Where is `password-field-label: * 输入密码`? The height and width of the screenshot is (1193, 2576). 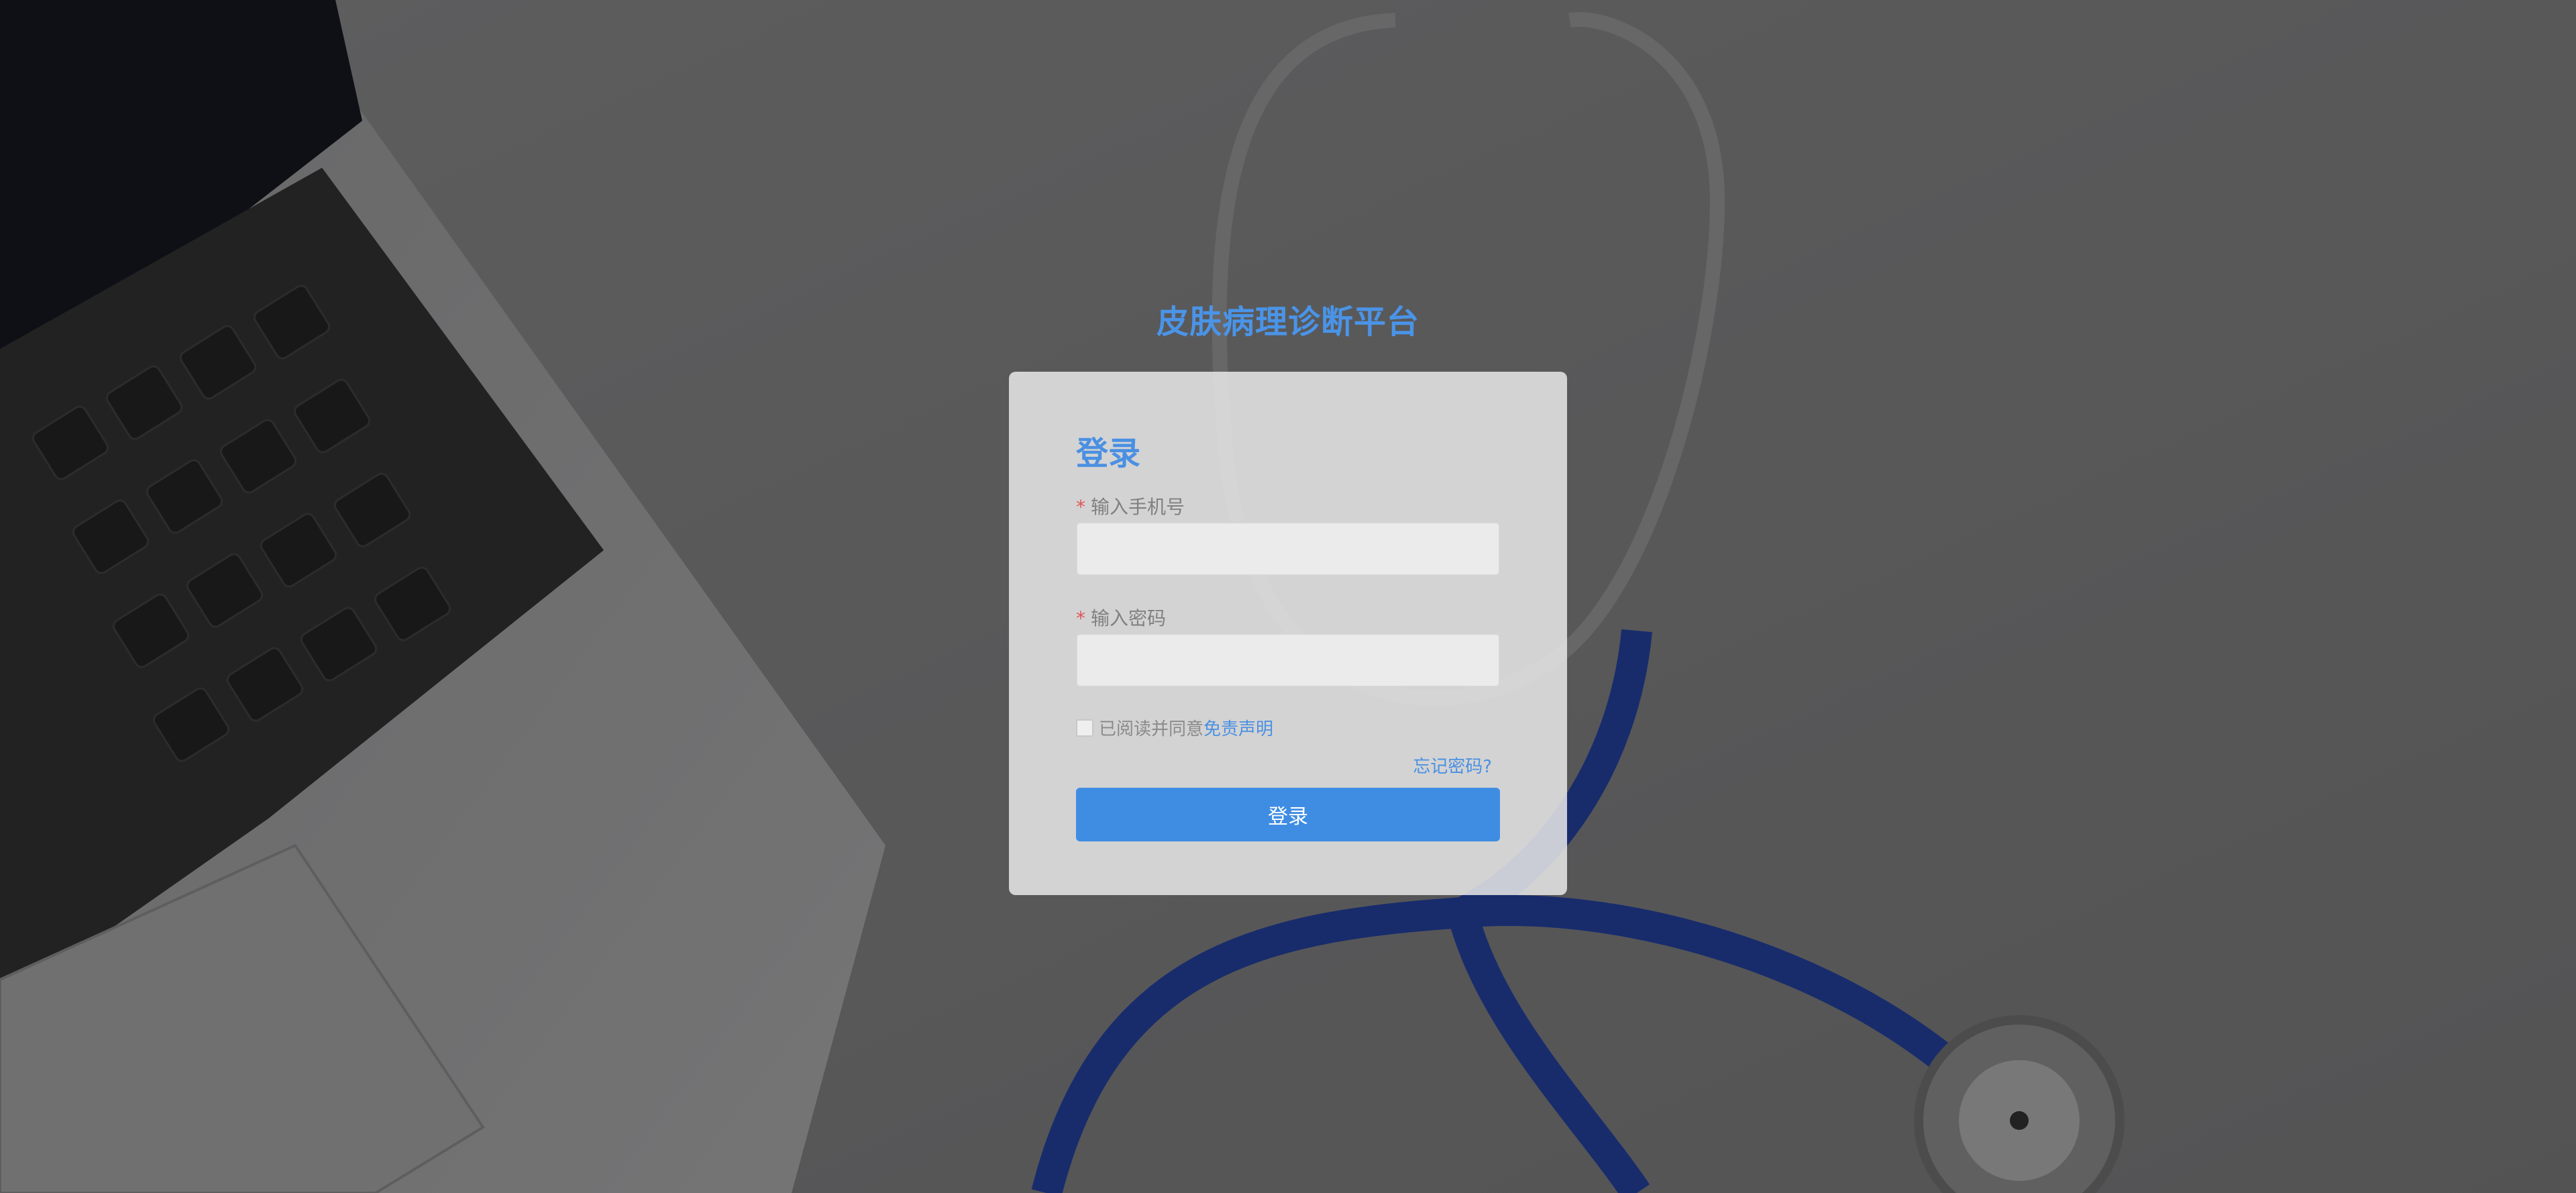
password-field-label: * 输入密码 is located at coordinates (1121, 617).